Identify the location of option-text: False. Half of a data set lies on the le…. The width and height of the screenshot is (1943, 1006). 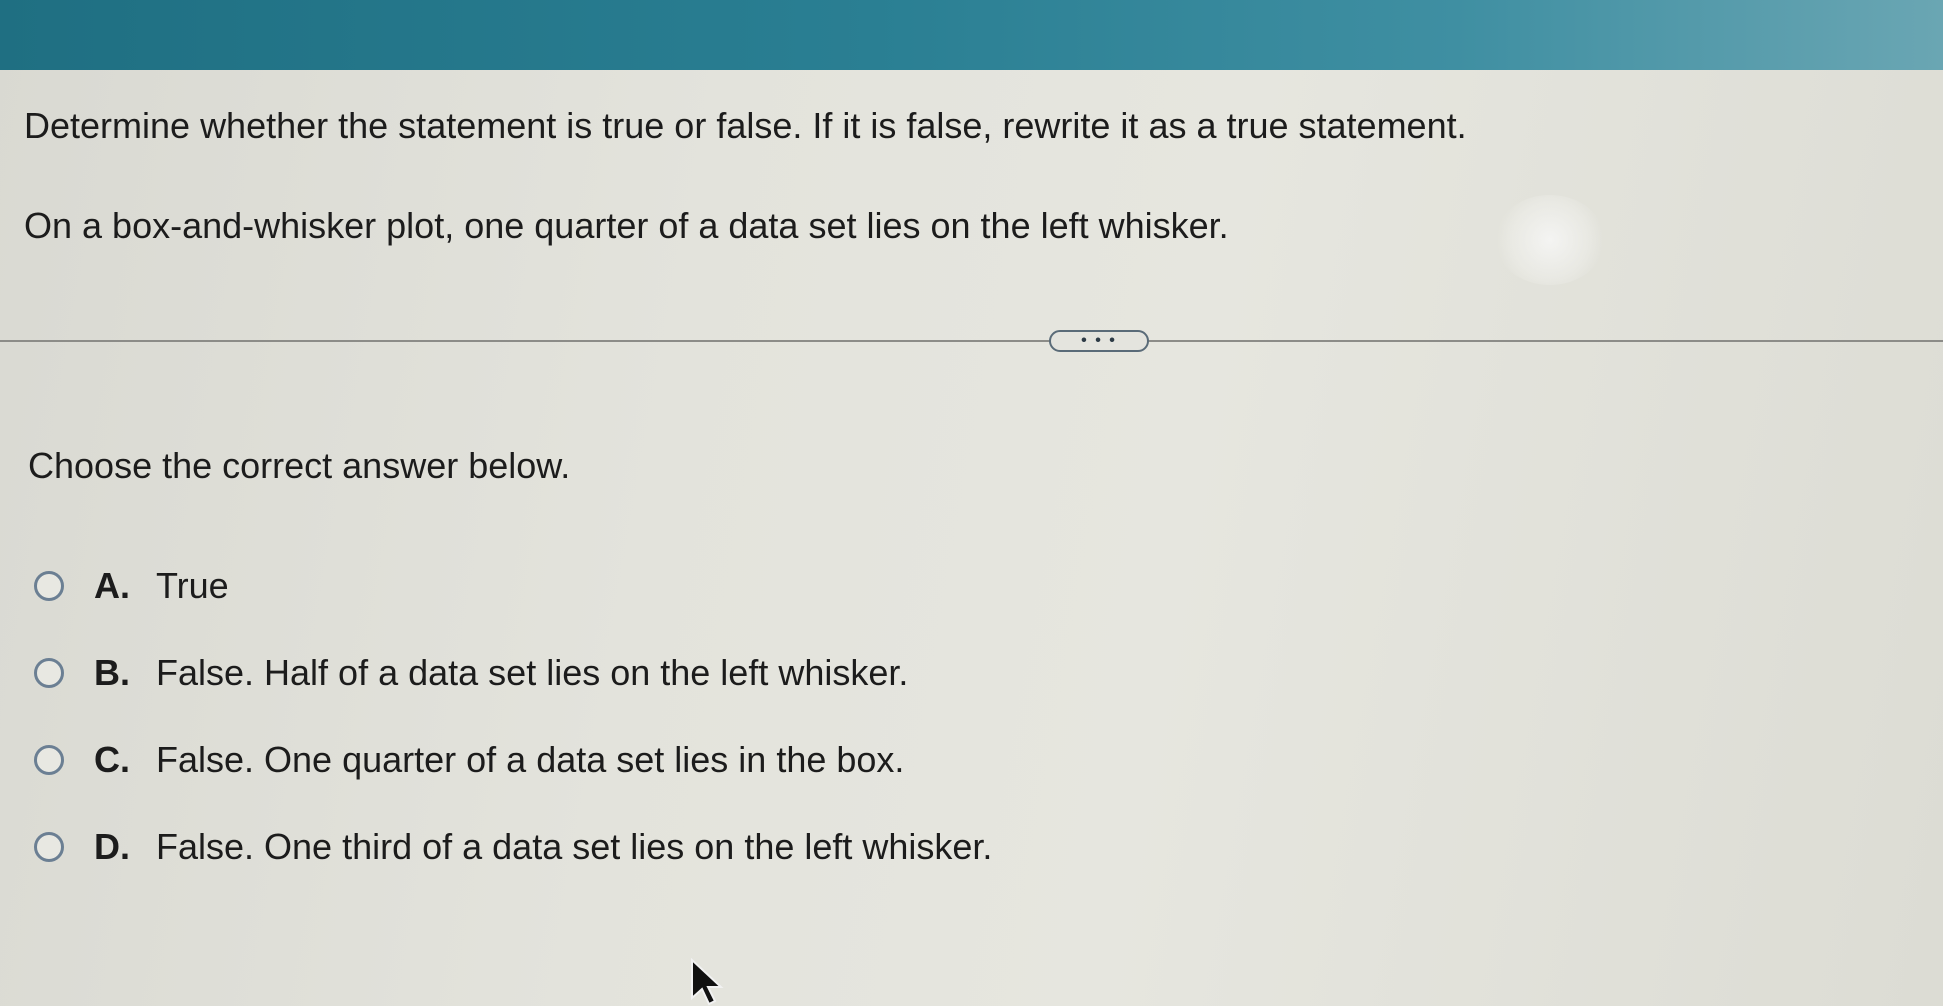
(532, 673).